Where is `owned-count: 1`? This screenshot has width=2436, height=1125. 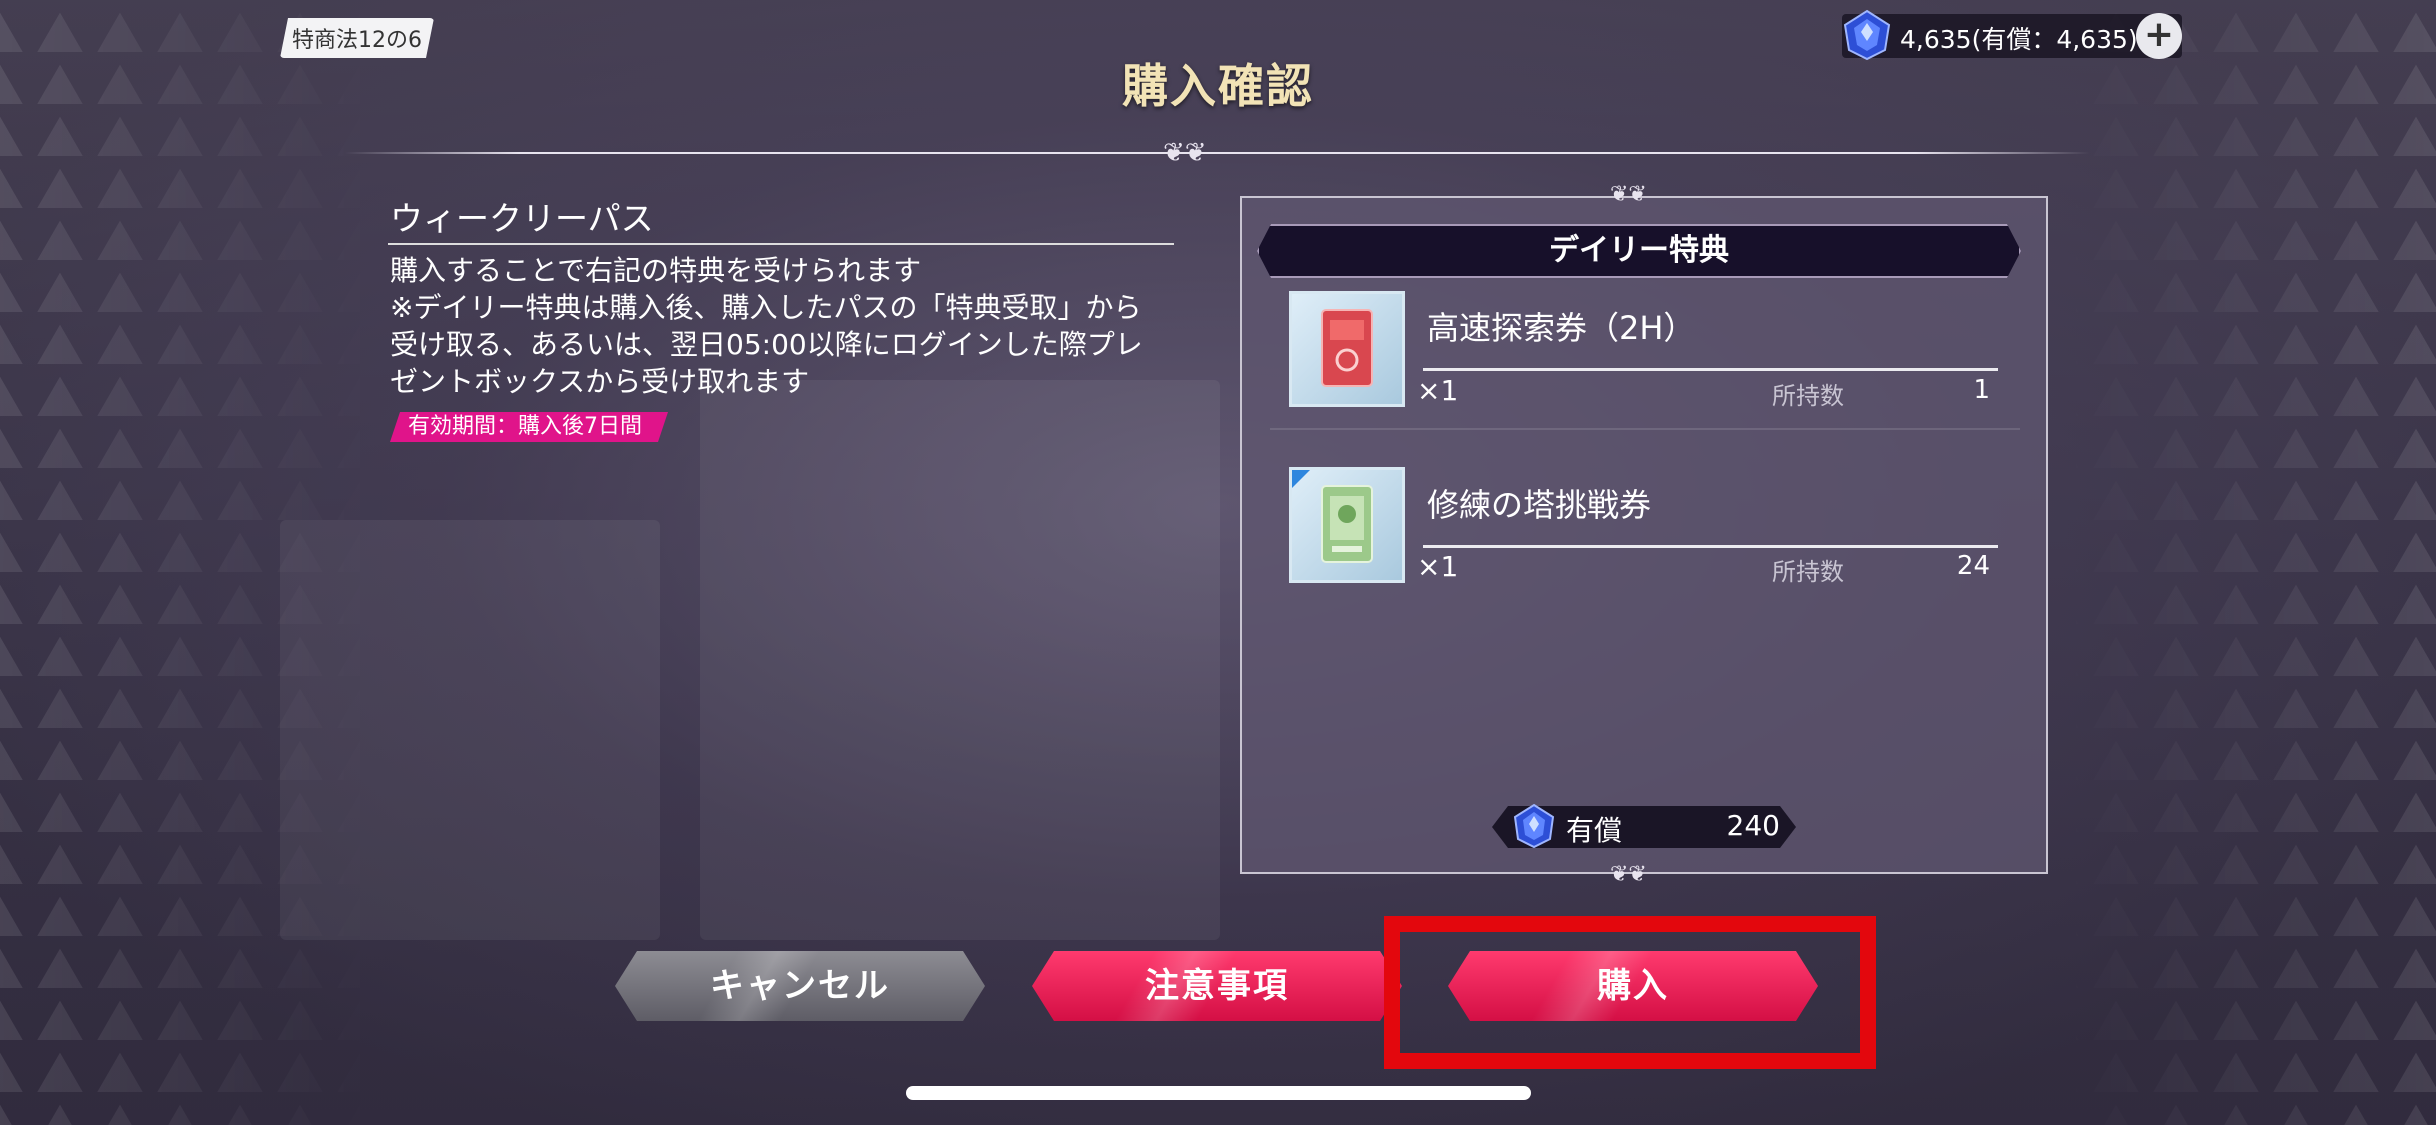 owned-count: 1 is located at coordinates (1981, 390).